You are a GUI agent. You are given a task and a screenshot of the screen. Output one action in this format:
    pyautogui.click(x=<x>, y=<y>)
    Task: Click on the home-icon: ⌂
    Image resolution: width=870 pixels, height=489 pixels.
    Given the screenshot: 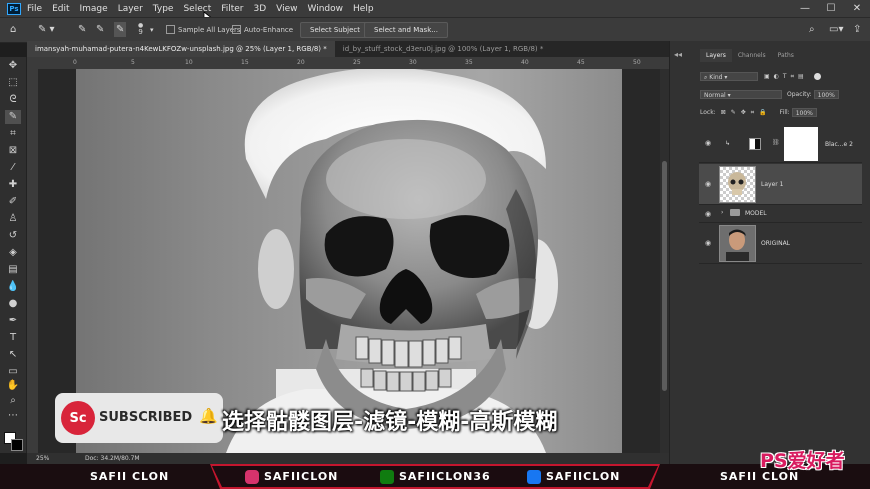 What is the action you would take?
    pyautogui.click(x=13, y=29)
    